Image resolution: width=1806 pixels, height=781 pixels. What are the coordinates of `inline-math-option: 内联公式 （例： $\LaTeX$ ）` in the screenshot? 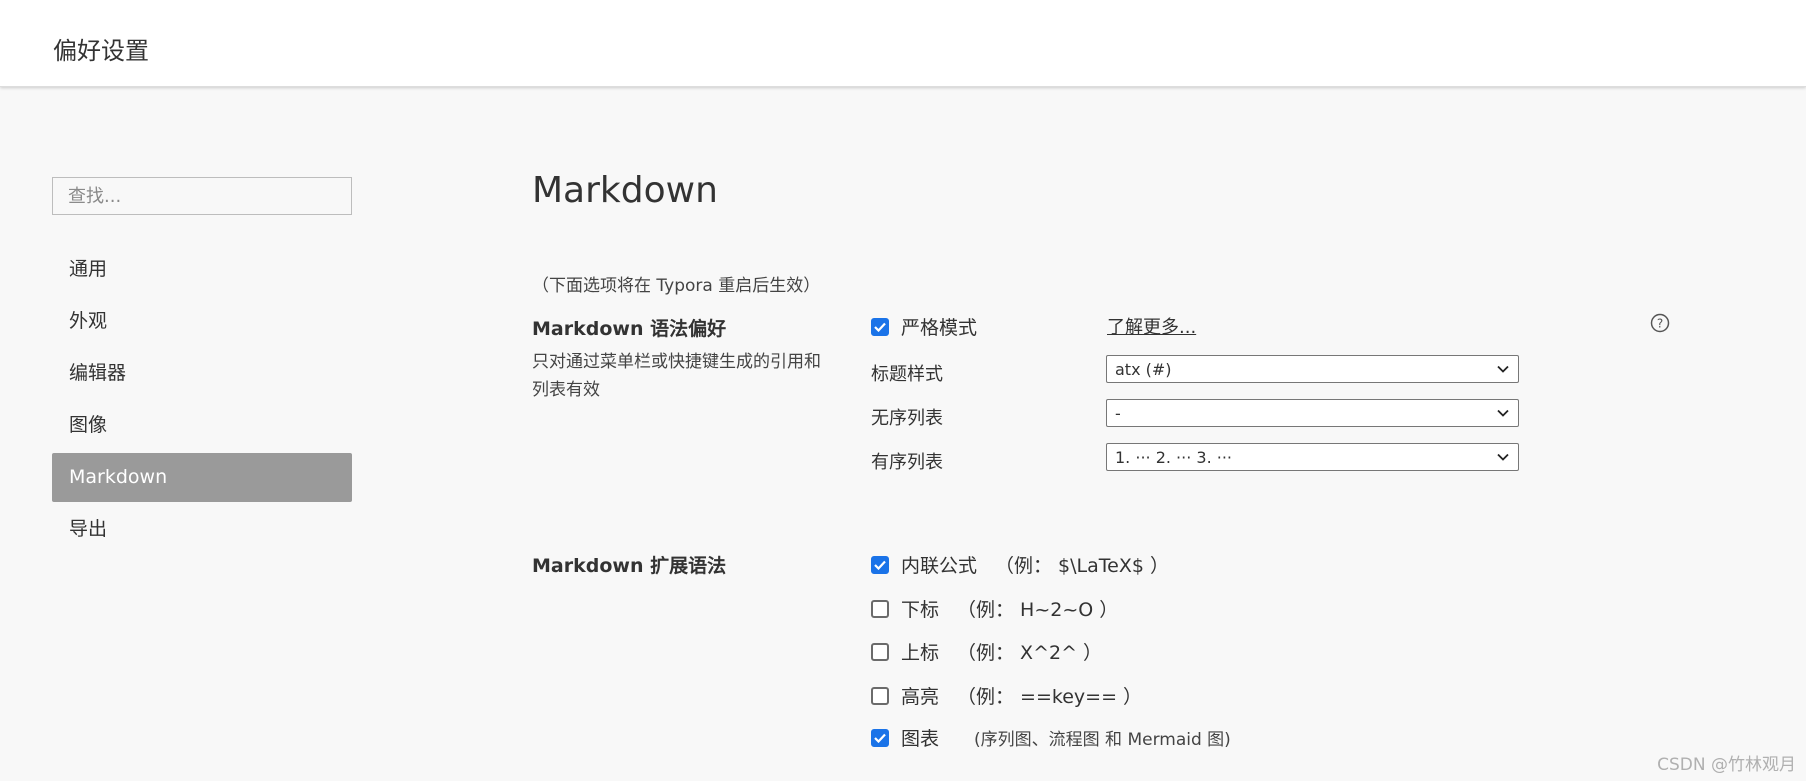 It's located at (1020, 564).